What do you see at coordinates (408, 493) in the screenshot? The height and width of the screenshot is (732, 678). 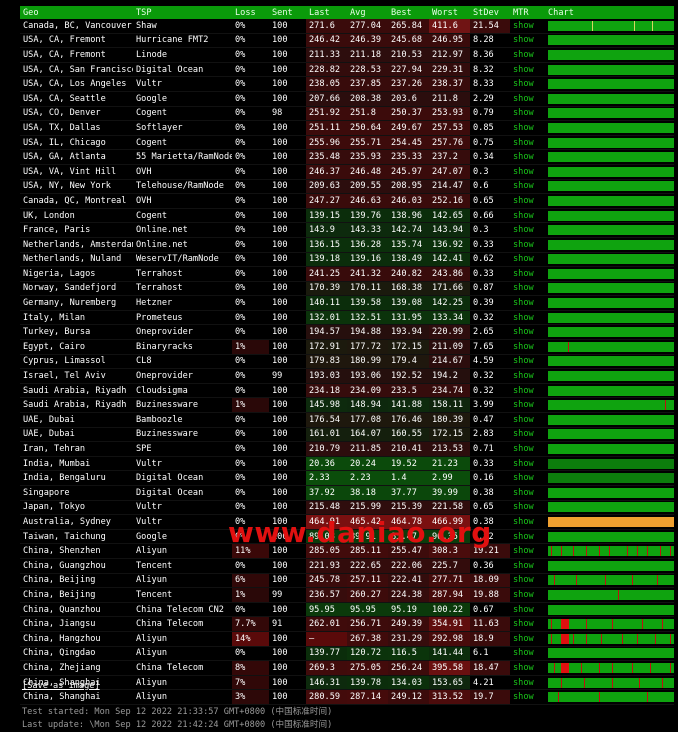 I see `cell-best: 37.77` at bounding box center [408, 493].